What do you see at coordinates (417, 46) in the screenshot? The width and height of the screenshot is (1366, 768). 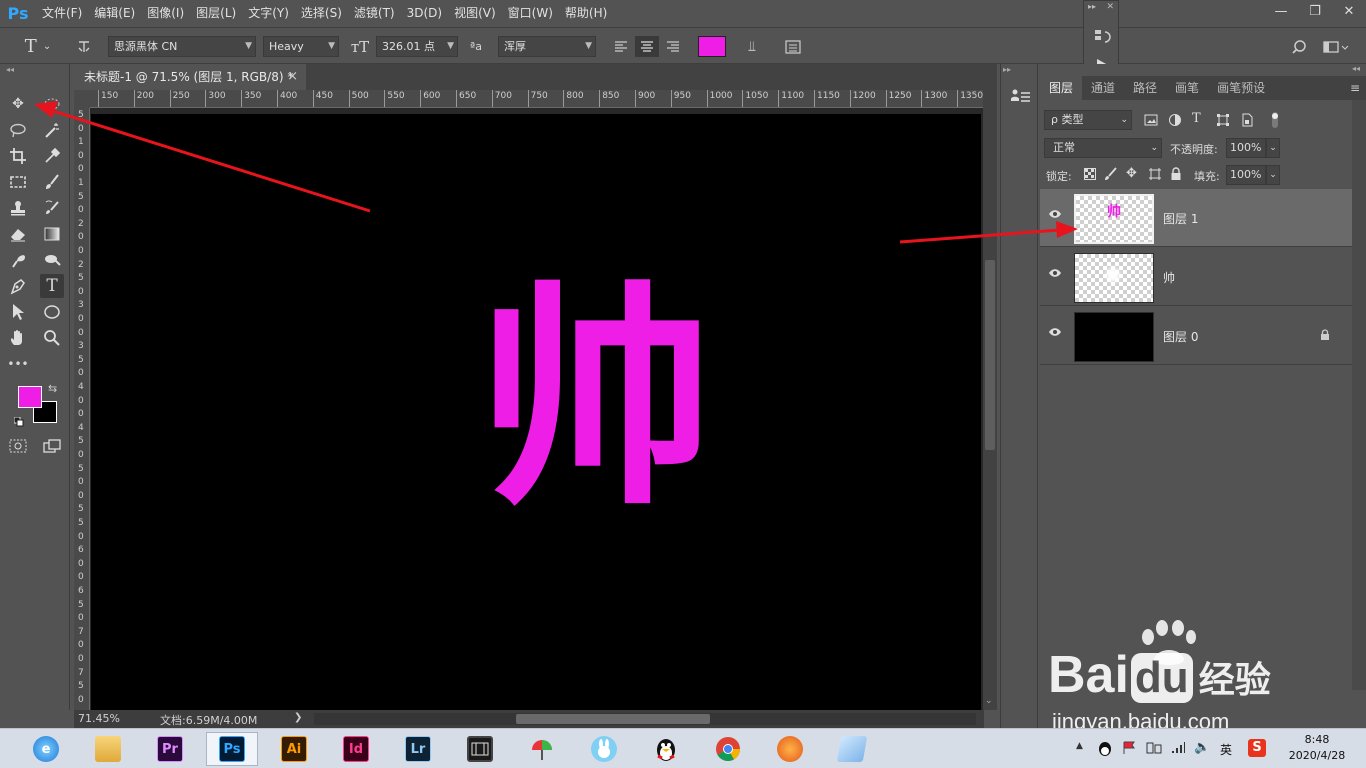 I see `font-size-select: 326.01 点 ▼` at bounding box center [417, 46].